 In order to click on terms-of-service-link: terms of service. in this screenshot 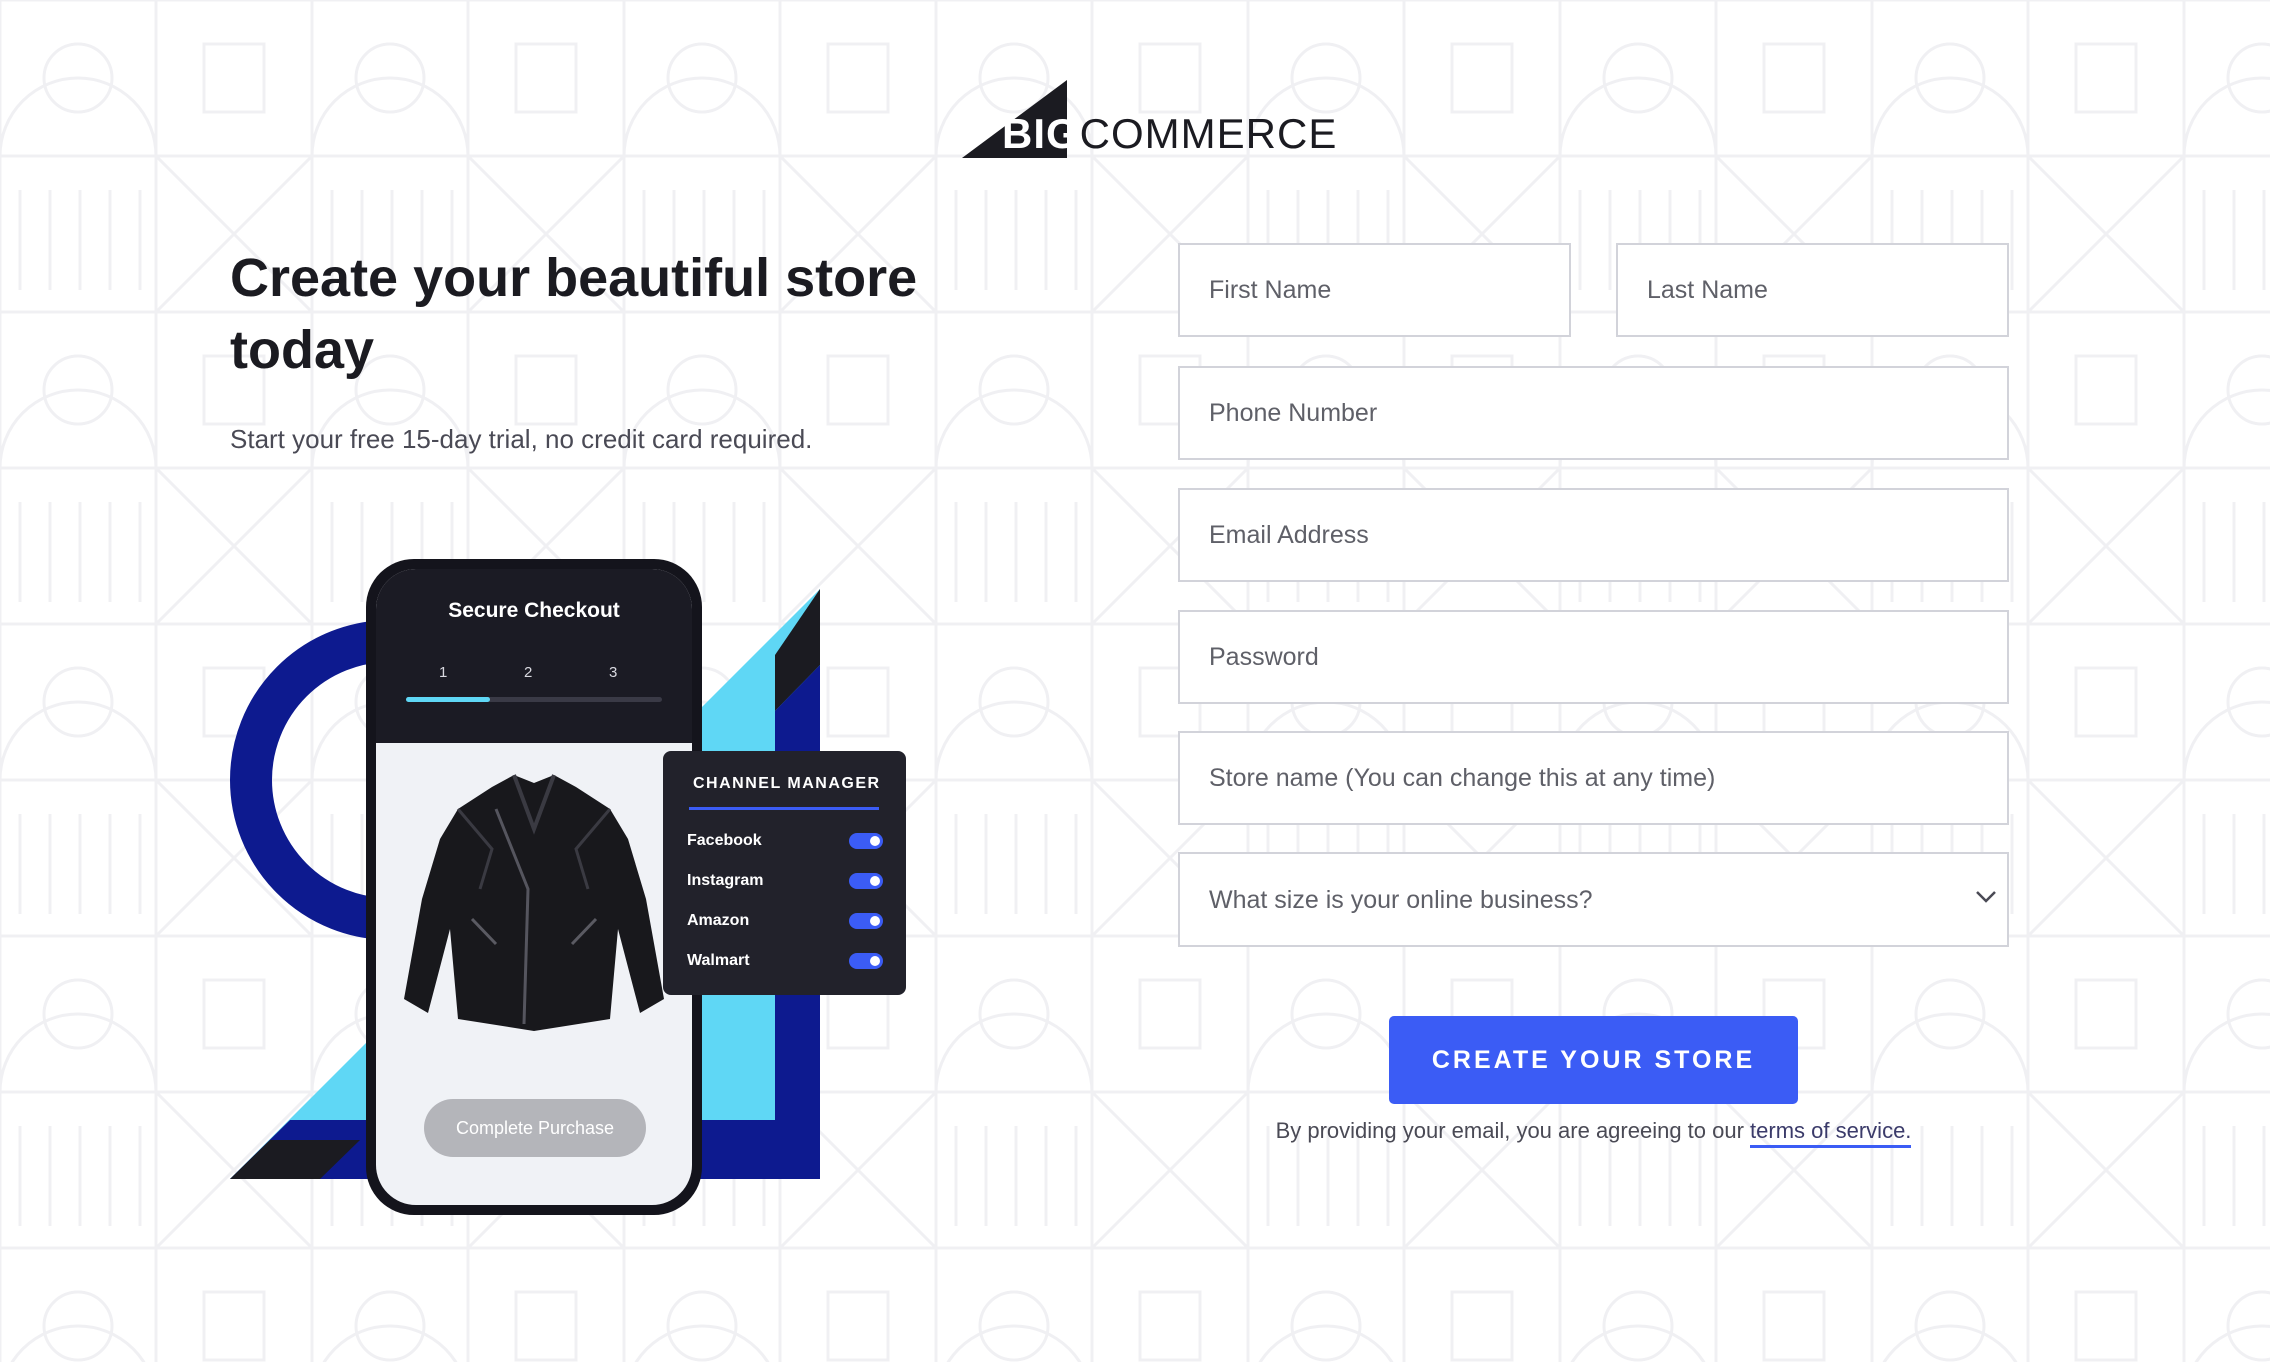, I will do `click(1831, 1133)`.